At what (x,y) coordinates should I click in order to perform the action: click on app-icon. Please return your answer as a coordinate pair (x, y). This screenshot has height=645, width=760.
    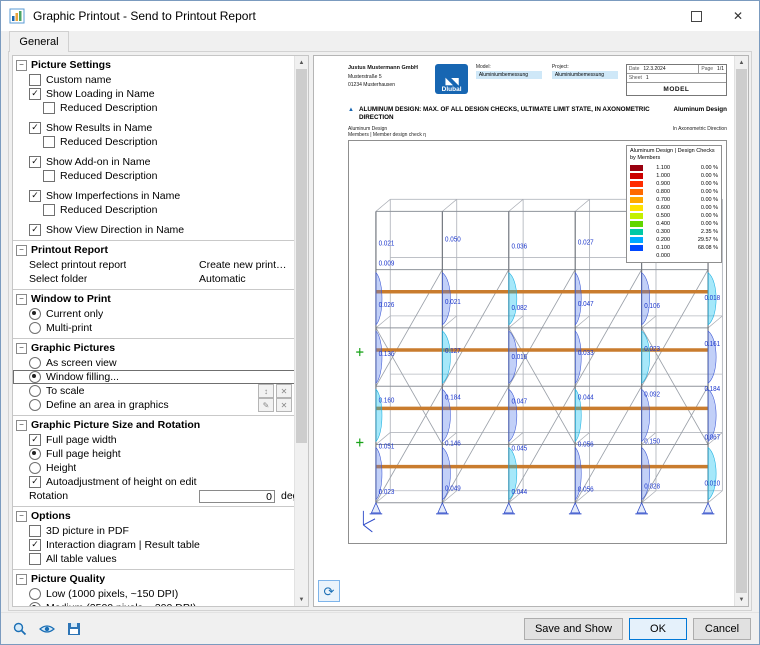
    Looking at the image, I should click on (17, 16).